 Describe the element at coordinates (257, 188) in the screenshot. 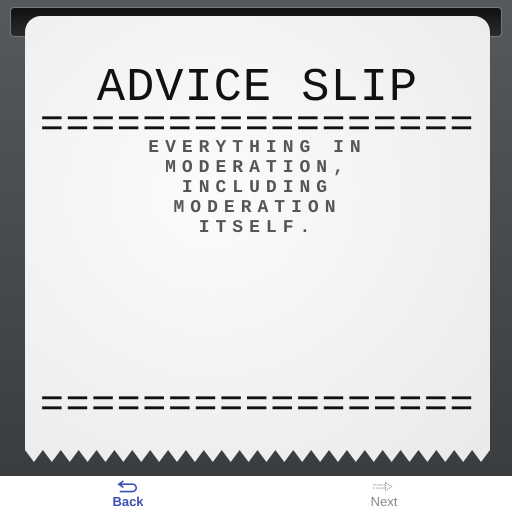

I see `advice-text: EVERYTHING IN MODERATION, INCLUDING MODERATION ITSELF.` at that location.